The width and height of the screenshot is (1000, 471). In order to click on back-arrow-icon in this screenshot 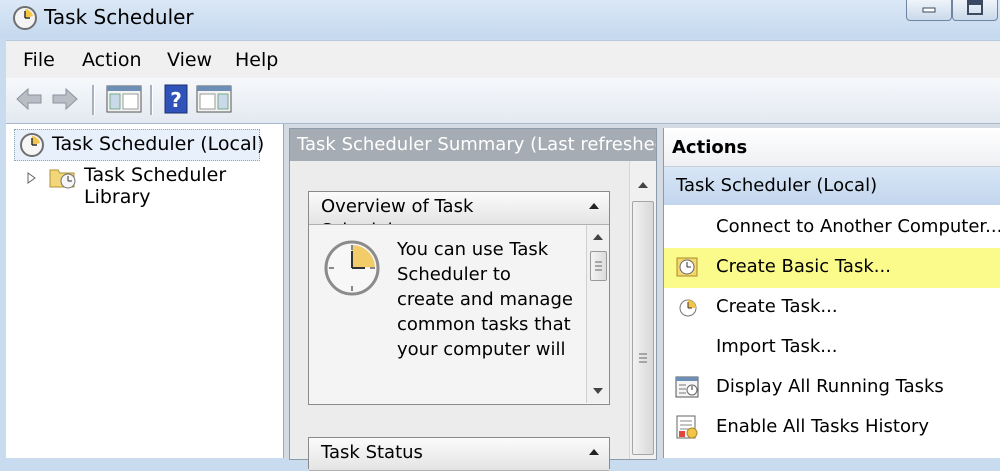, I will do `click(29, 99)`.